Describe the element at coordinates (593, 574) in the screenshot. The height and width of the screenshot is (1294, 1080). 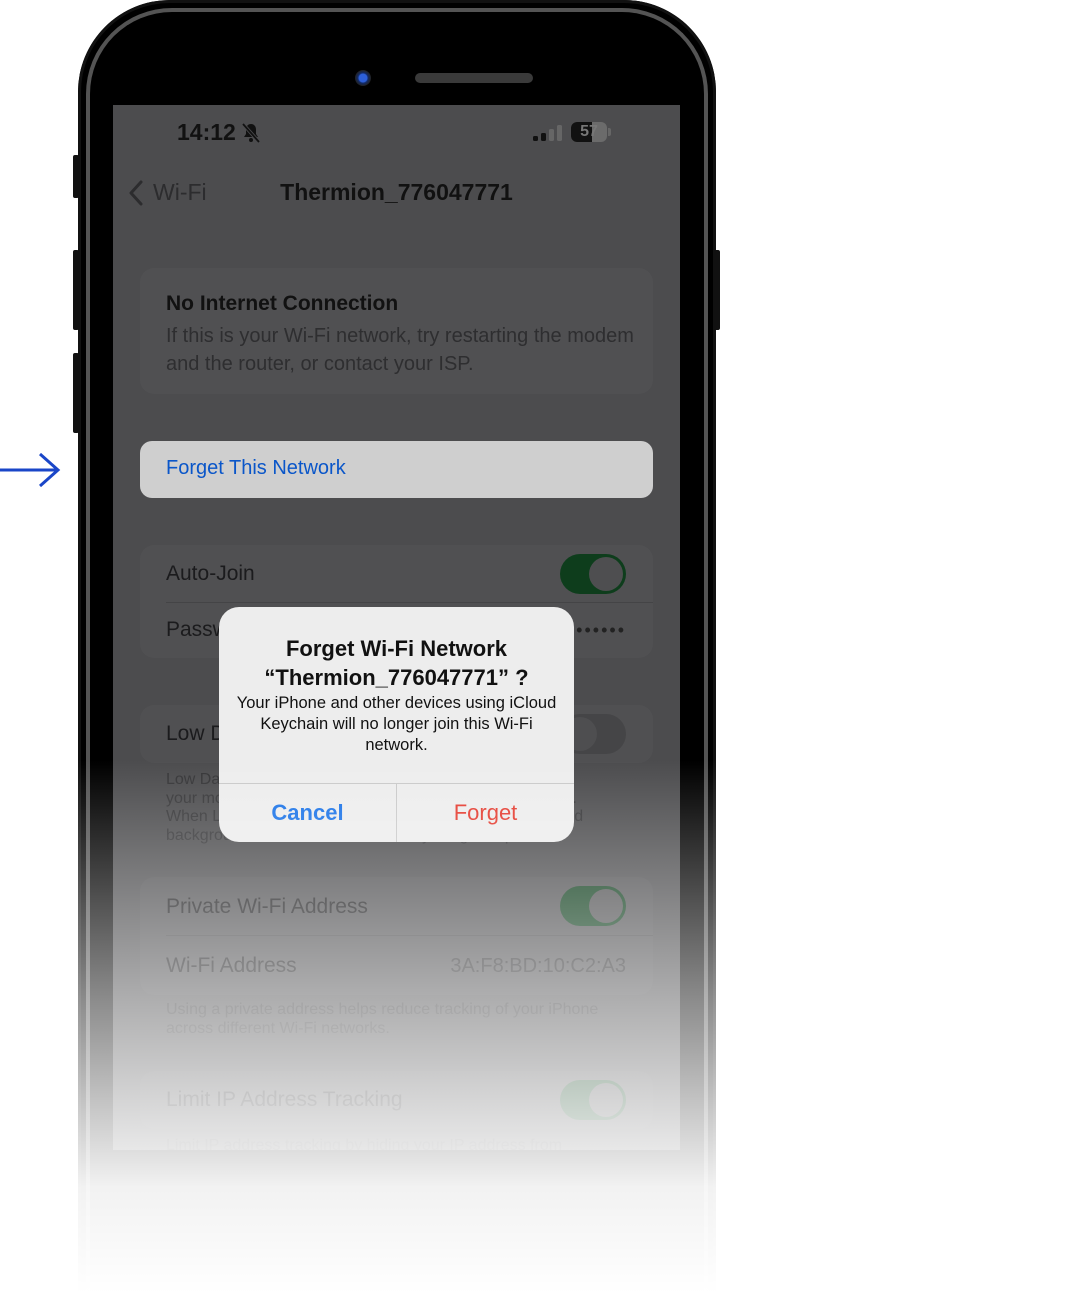
I see `auto-join-toggle` at that location.